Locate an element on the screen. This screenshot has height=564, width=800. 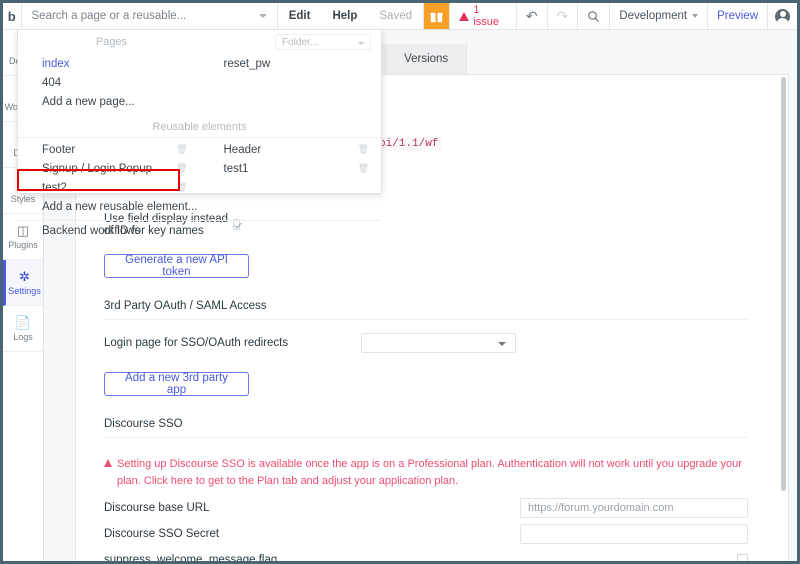
reusable-column-right: Header 🗑 test1 🗑 is located at coordinates (291, 168).